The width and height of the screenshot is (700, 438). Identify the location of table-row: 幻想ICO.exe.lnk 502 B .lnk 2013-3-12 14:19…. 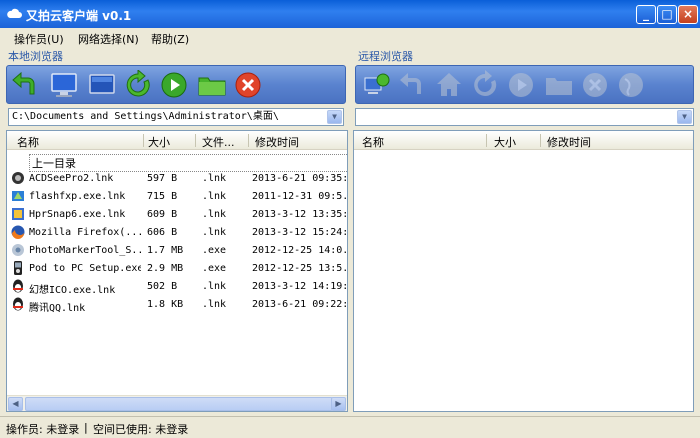
(177, 286).